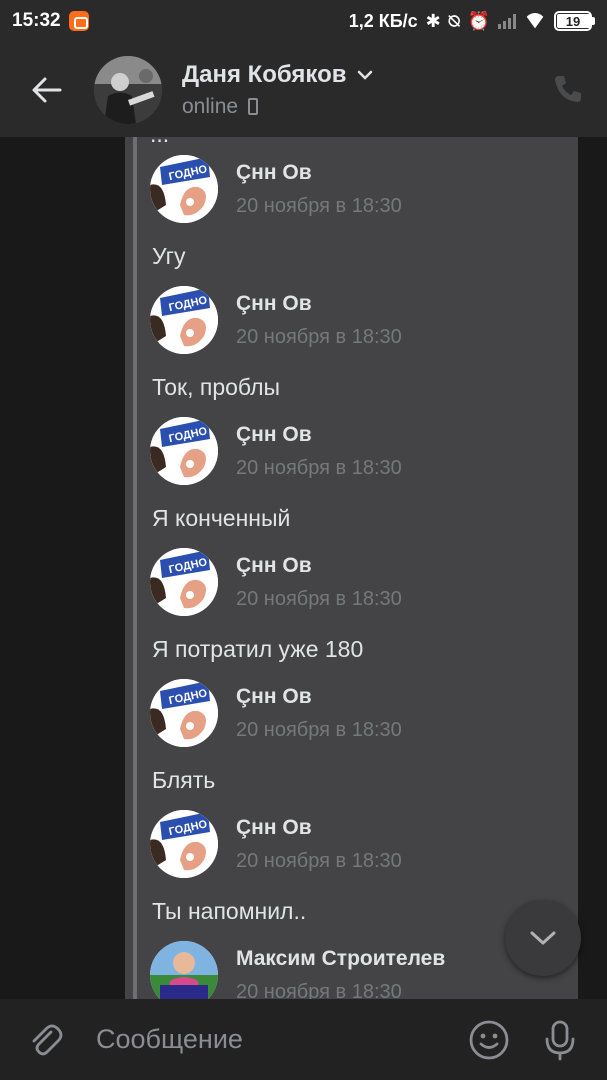 The height and width of the screenshot is (1080, 607). I want to click on contact-avatar, so click(128, 89).